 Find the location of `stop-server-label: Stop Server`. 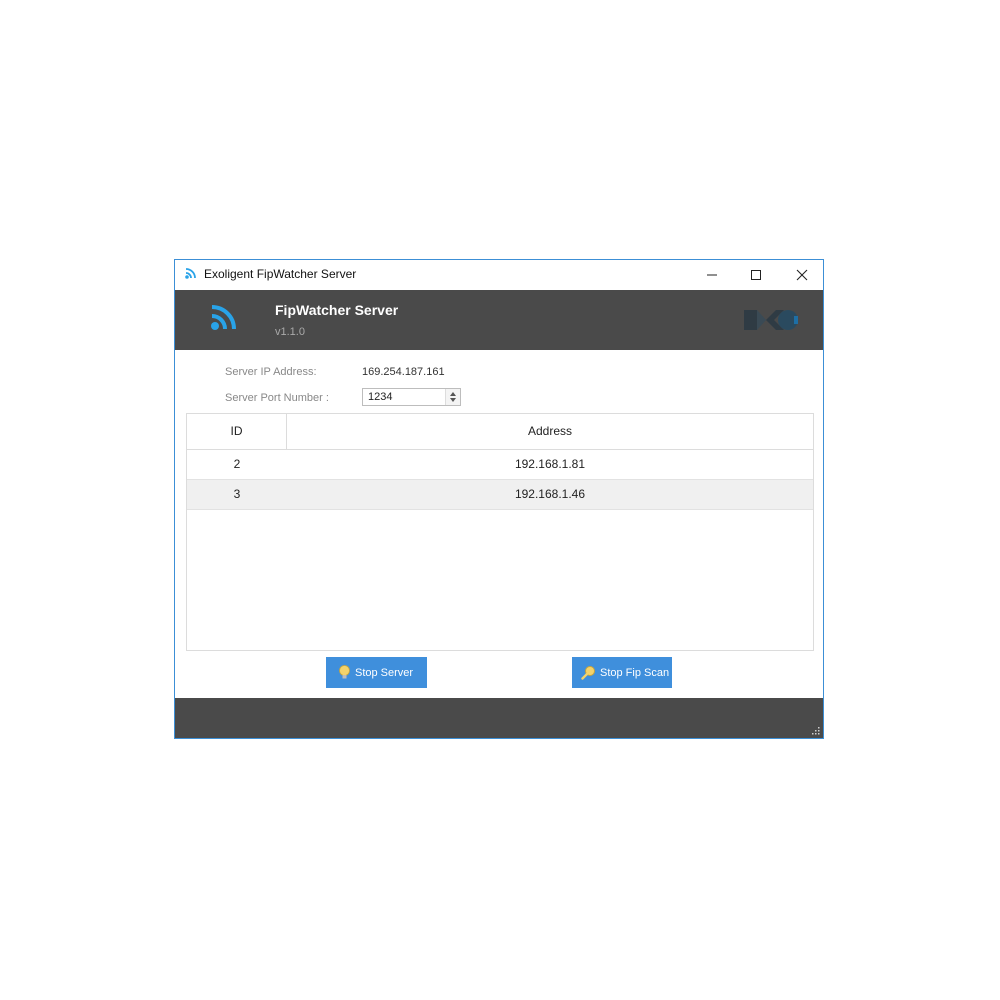

stop-server-label: Stop Server is located at coordinates (384, 672).